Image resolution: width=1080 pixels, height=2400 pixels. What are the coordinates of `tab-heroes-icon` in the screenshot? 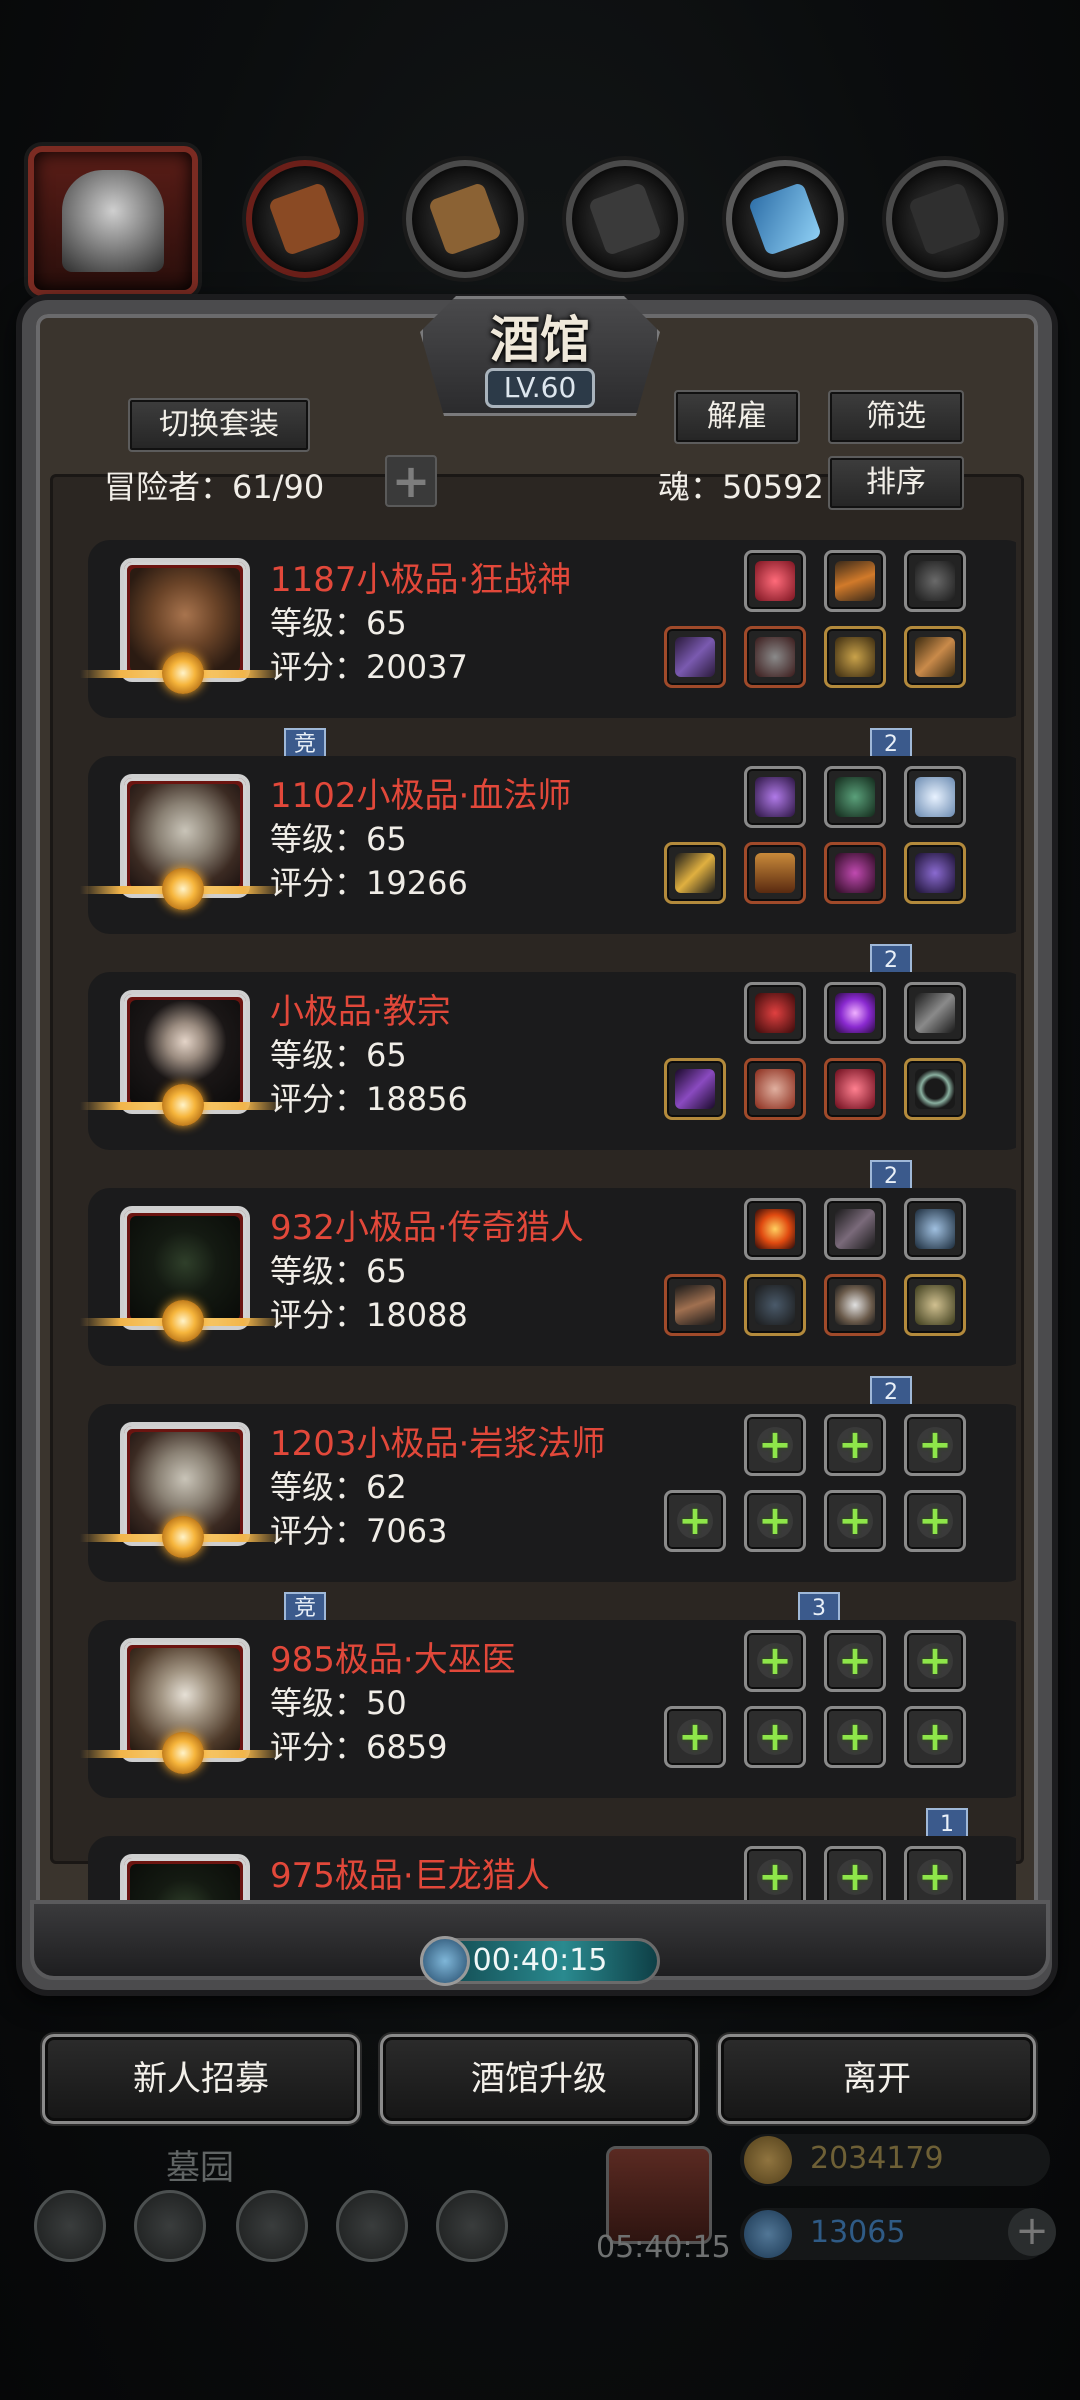 It's located at (113, 221).